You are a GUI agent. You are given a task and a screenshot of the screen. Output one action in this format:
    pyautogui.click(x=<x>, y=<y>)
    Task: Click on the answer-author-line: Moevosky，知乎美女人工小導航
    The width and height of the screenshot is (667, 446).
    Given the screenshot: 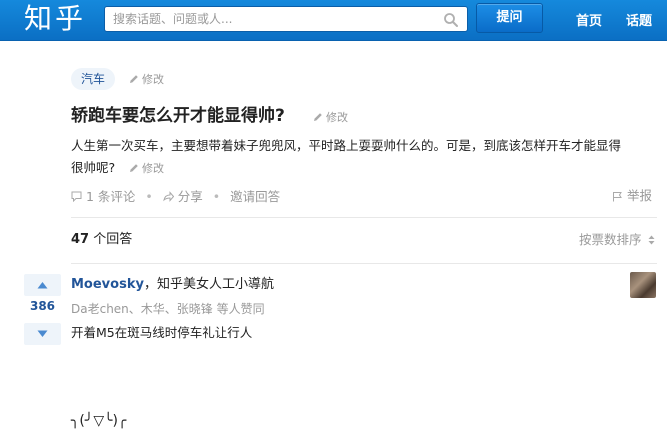 What is the action you would take?
    pyautogui.click(x=172, y=285)
    